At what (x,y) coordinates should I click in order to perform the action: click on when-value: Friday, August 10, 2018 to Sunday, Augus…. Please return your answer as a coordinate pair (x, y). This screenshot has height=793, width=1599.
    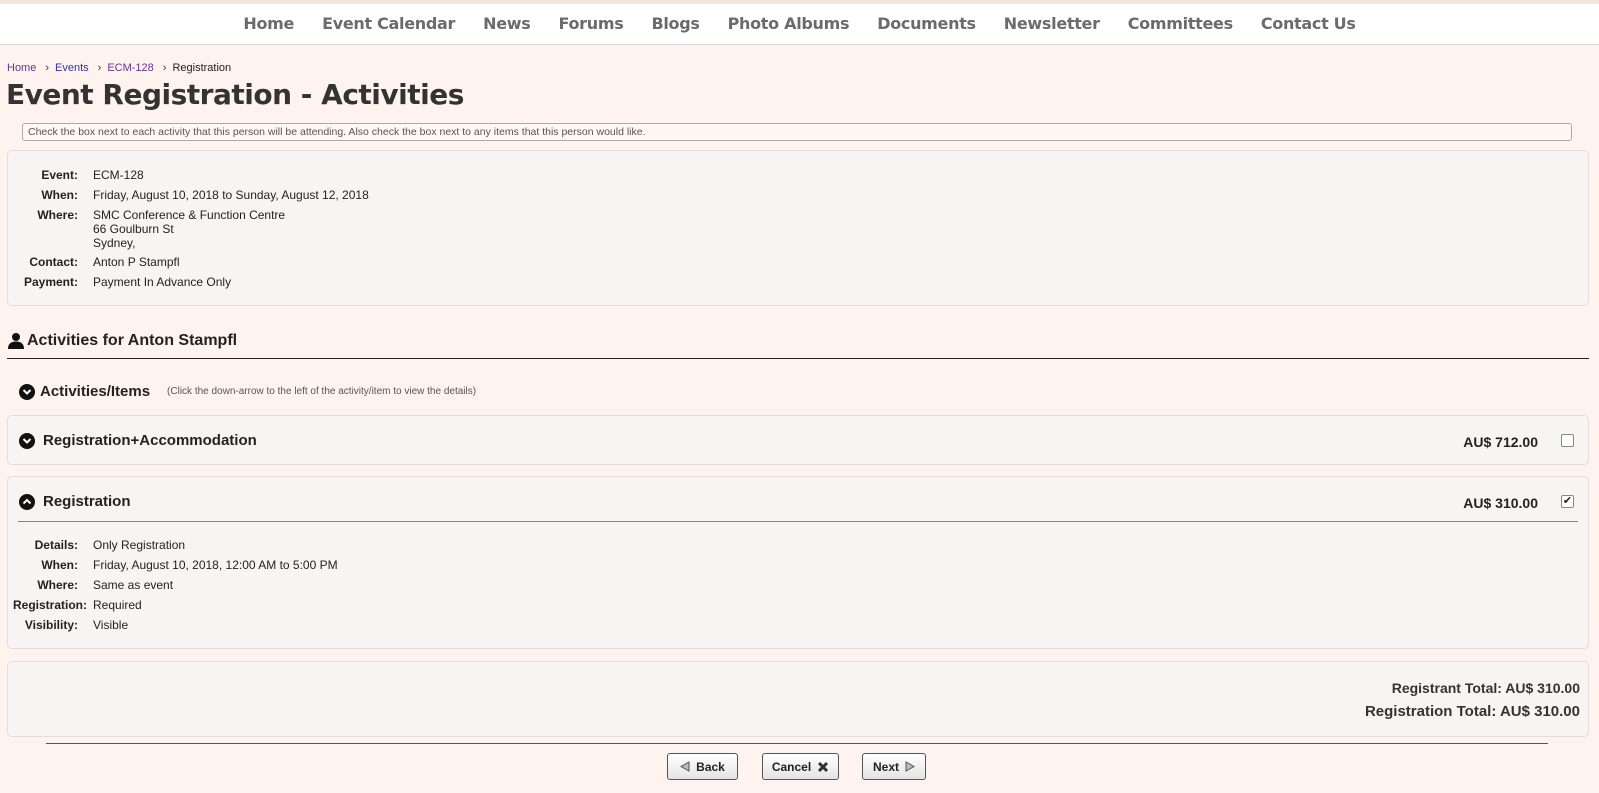
    Looking at the image, I should click on (231, 195).